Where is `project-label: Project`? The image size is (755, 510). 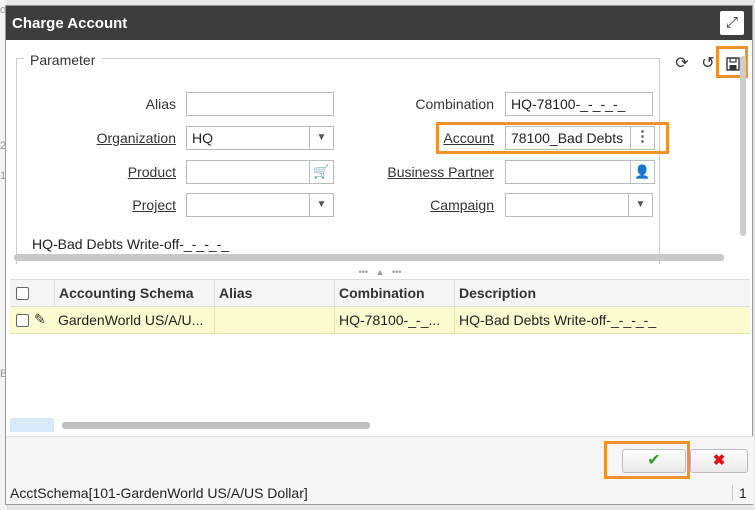
project-label: Project is located at coordinates (133, 205).